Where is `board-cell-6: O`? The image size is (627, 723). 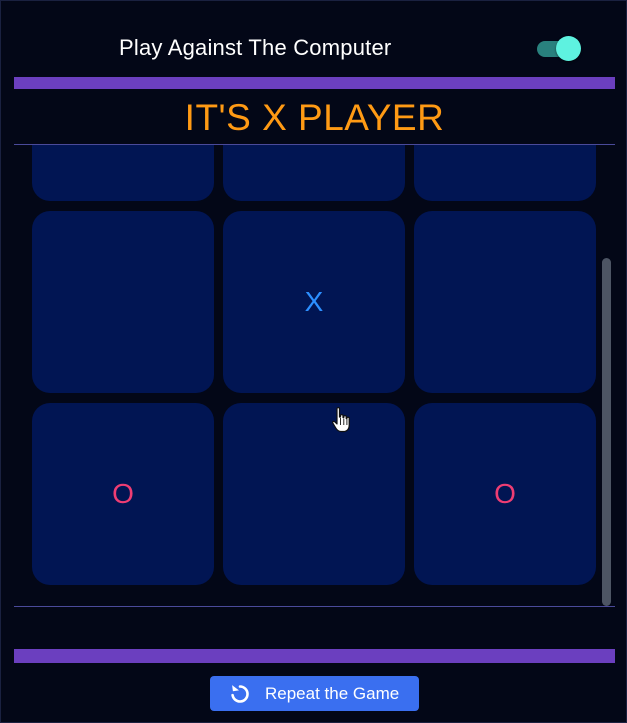
board-cell-6: O is located at coordinates (123, 494).